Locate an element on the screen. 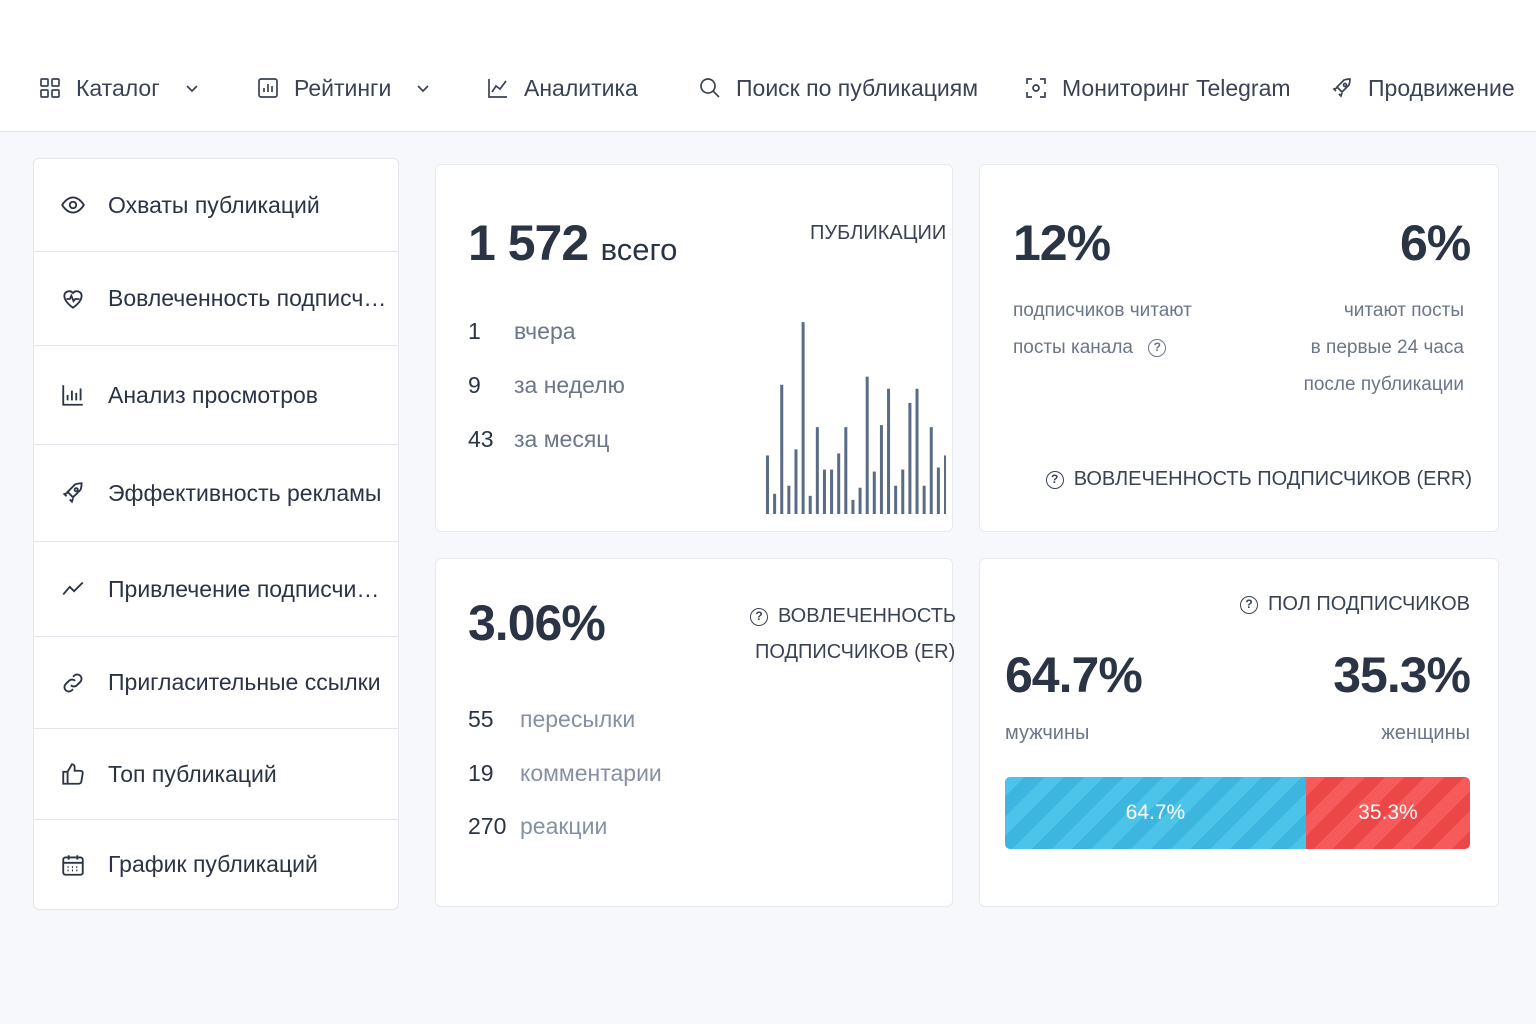 The width and height of the screenshot is (1536, 1024). thumbs-up-icon is located at coordinates (73, 774).